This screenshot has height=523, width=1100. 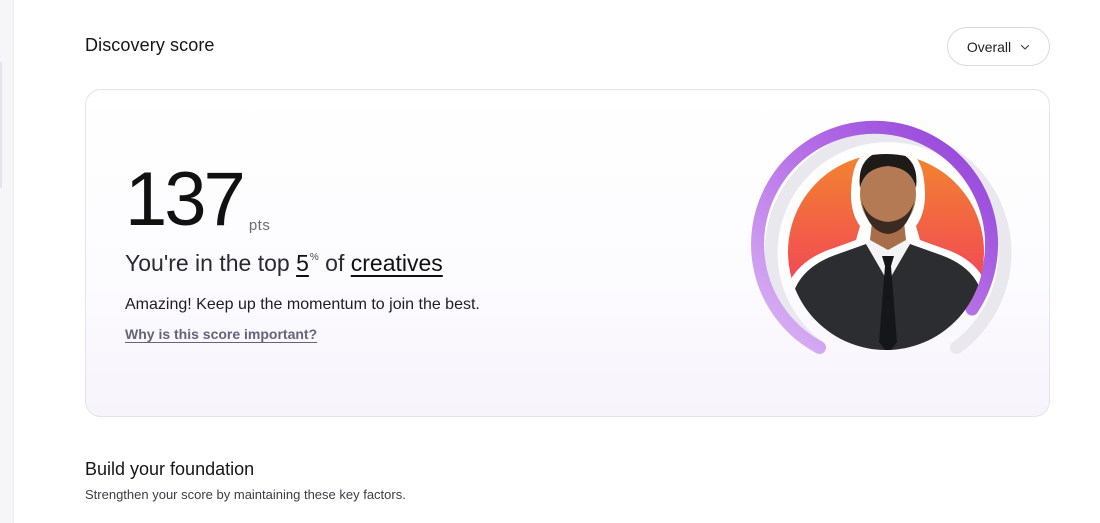 I want to click on rank-prefix: You're in the top, so click(x=207, y=263).